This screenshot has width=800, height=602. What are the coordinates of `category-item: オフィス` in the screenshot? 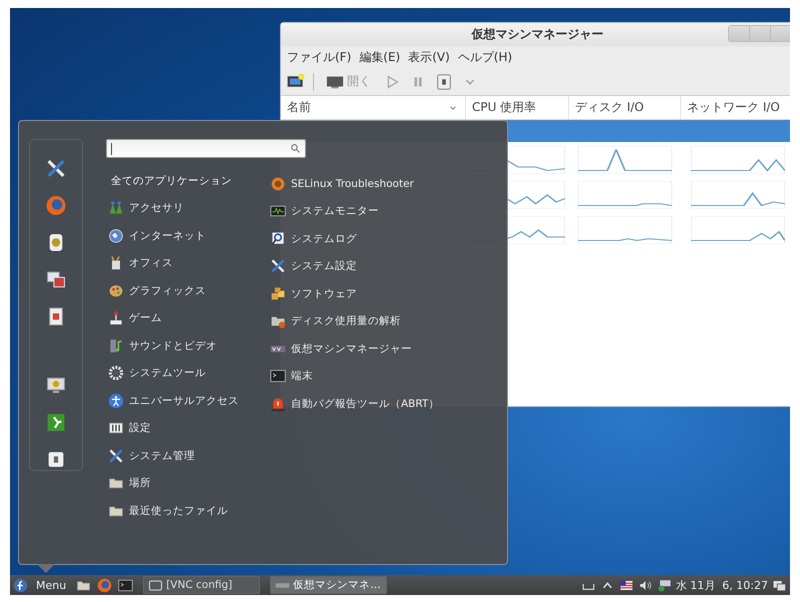 It's located at (187, 263).